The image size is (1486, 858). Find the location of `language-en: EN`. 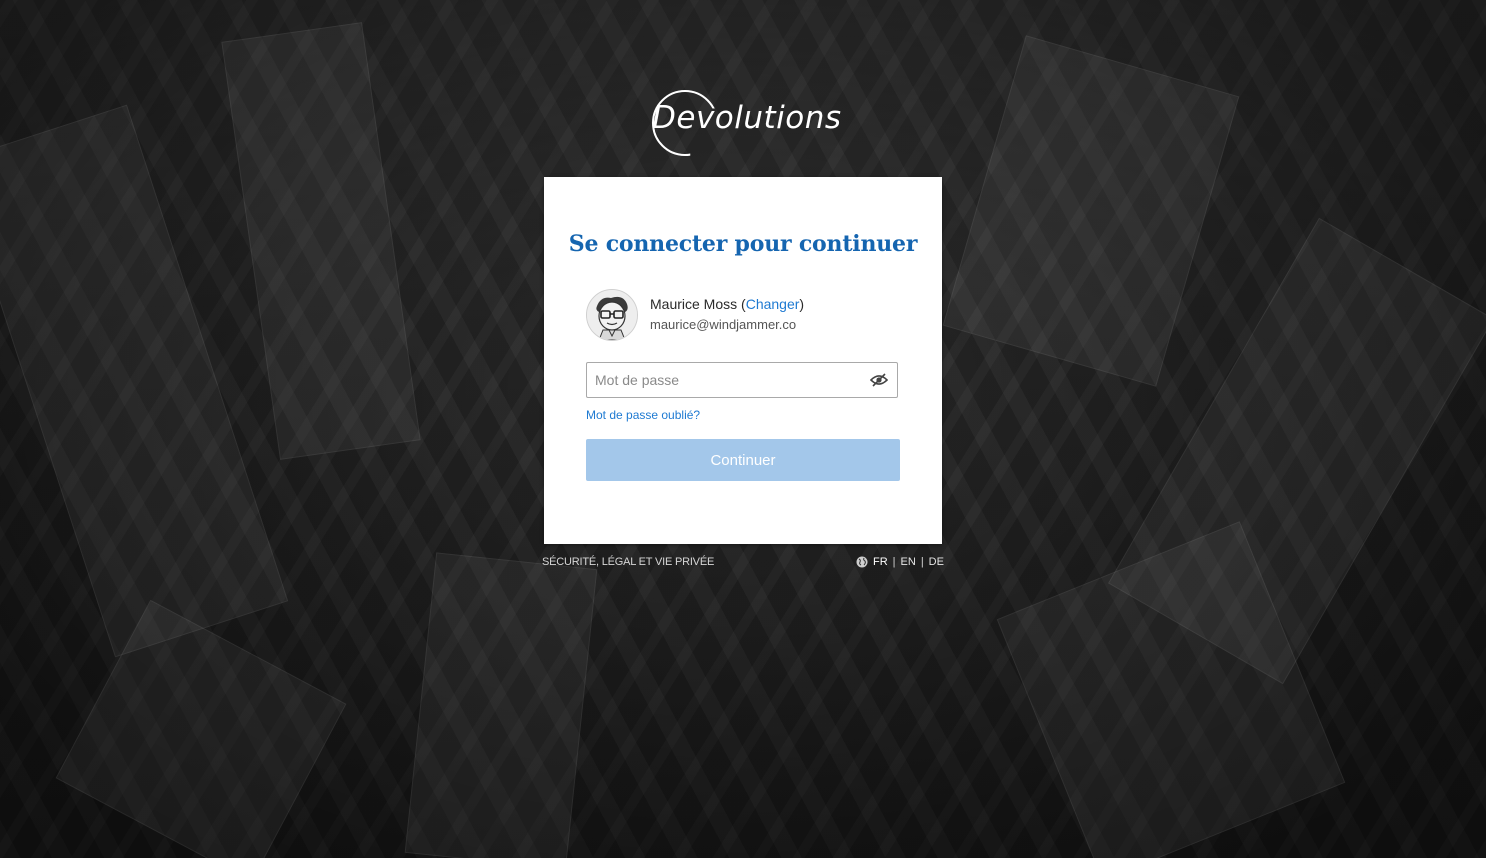

language-en: EN is located at coordinates (908, 562).